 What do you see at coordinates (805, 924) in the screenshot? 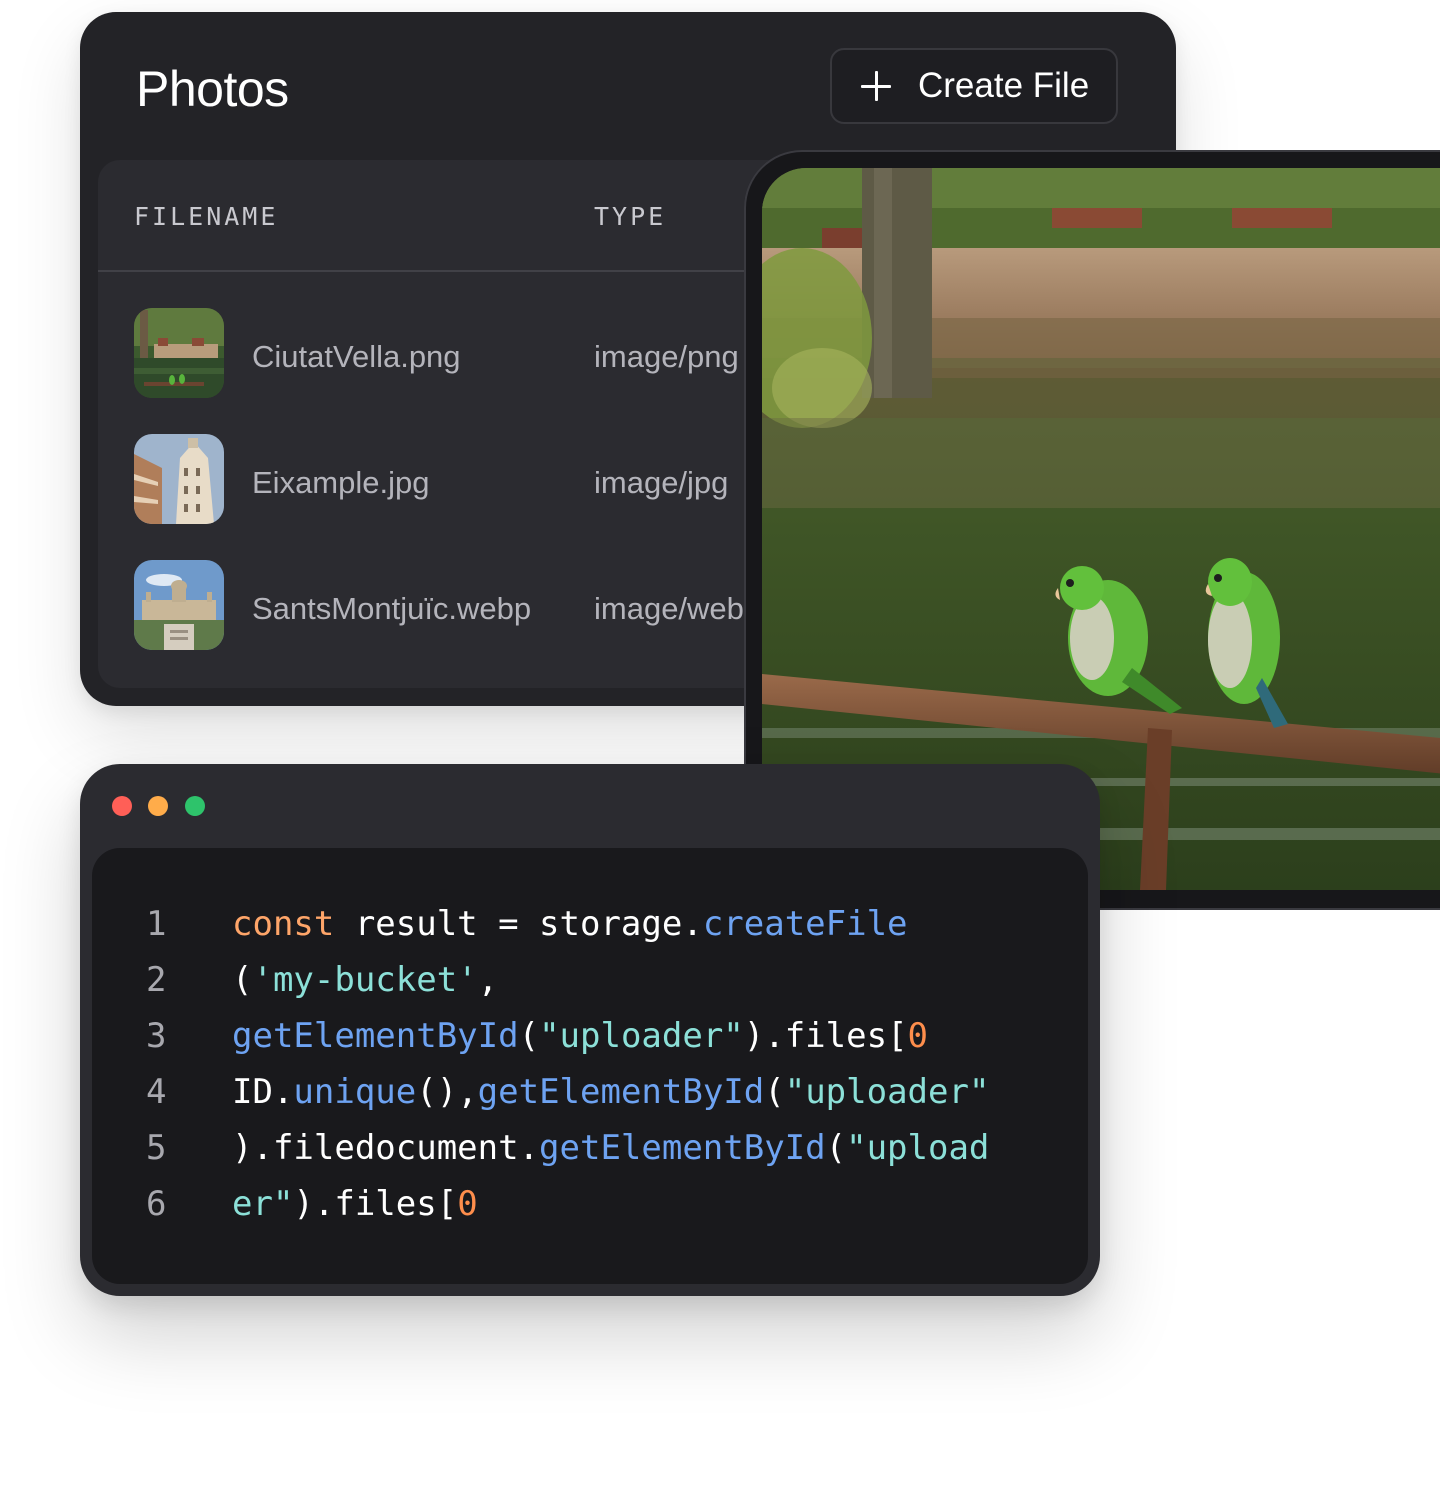
I see `code-token: createFile` at bounding box center [805, 924].